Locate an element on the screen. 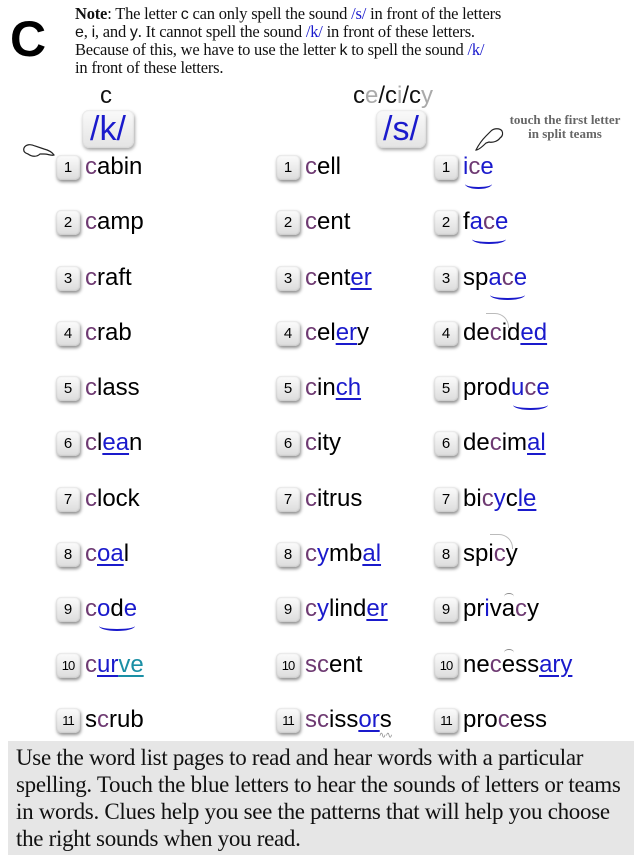  sound-team: ea is located at coordinates (115, 442).